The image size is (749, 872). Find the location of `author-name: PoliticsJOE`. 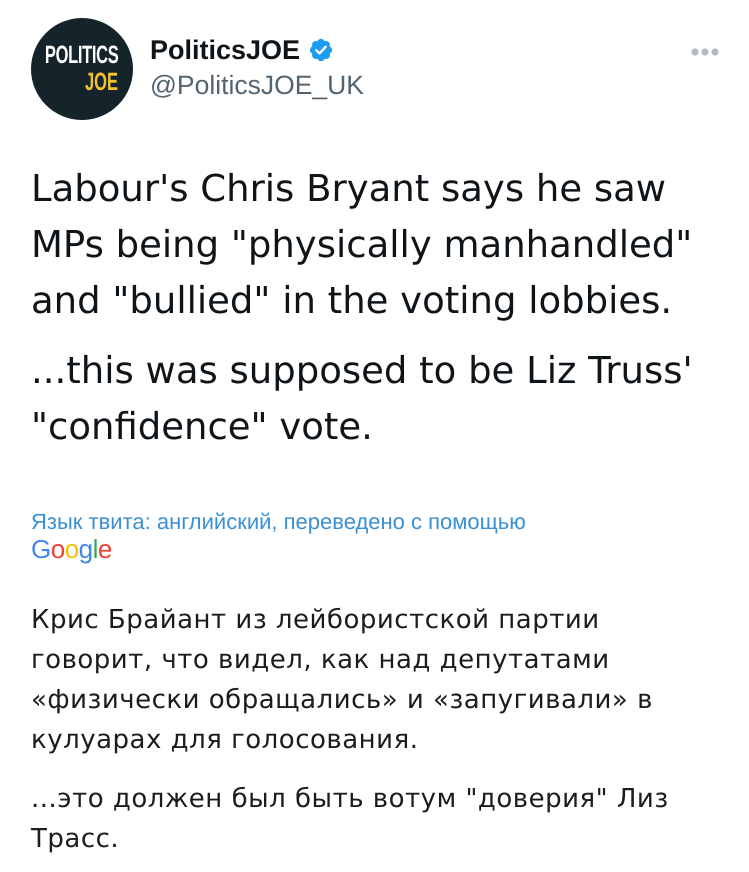

author-name: PoliticsJOE is located at coordinates (225, 50).